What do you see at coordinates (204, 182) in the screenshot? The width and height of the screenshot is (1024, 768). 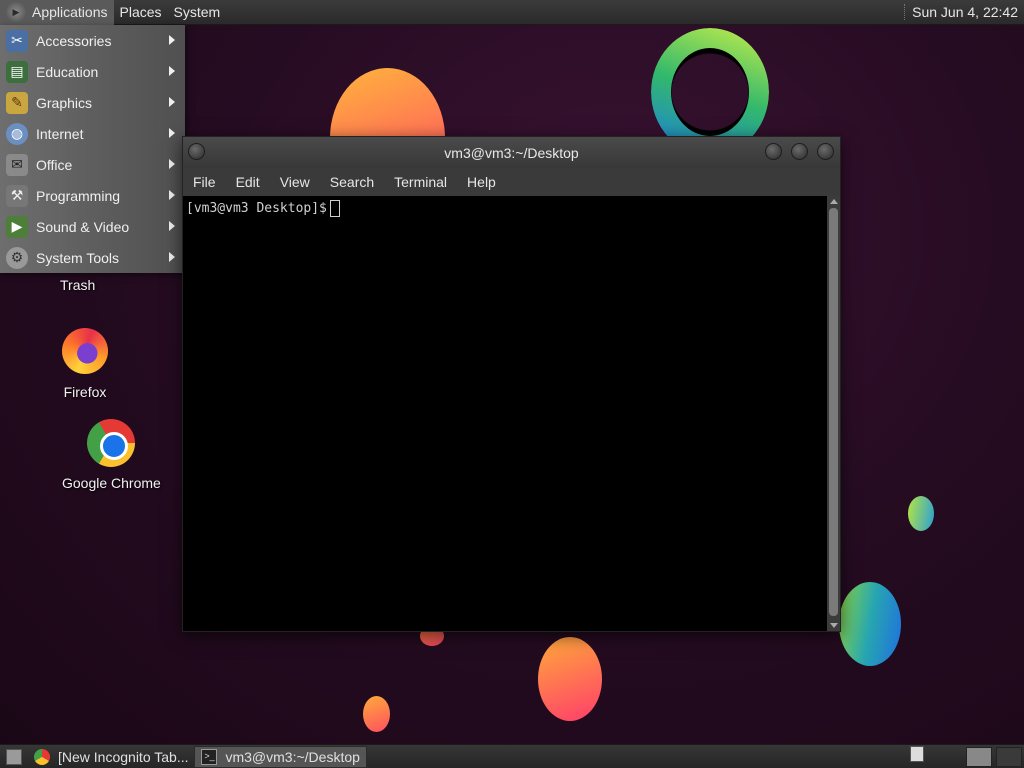 I see `menu-file: File` at bounding box center [204, 182].